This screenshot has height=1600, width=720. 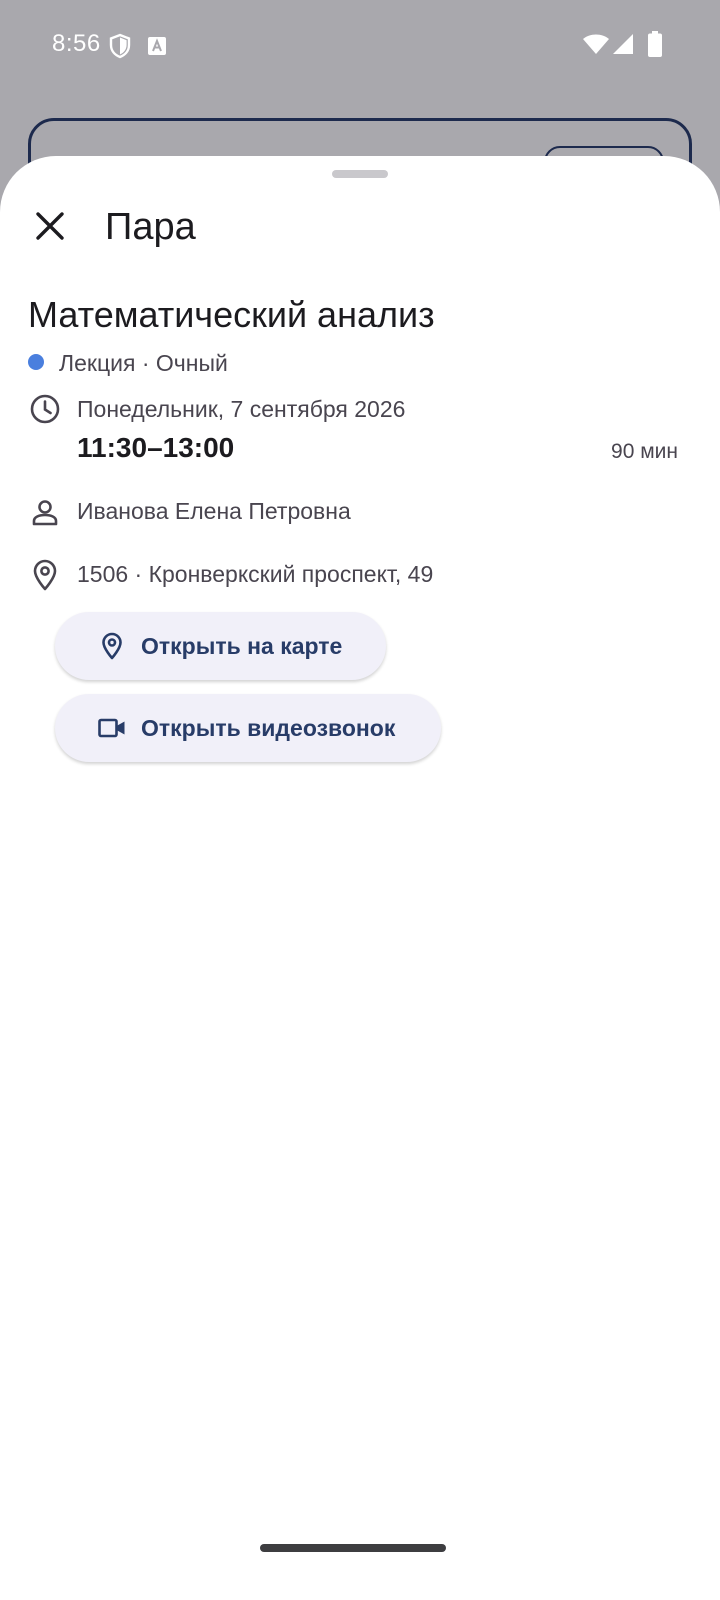 I want to click on status-bar: 8:56, so click(x=360, y=46).